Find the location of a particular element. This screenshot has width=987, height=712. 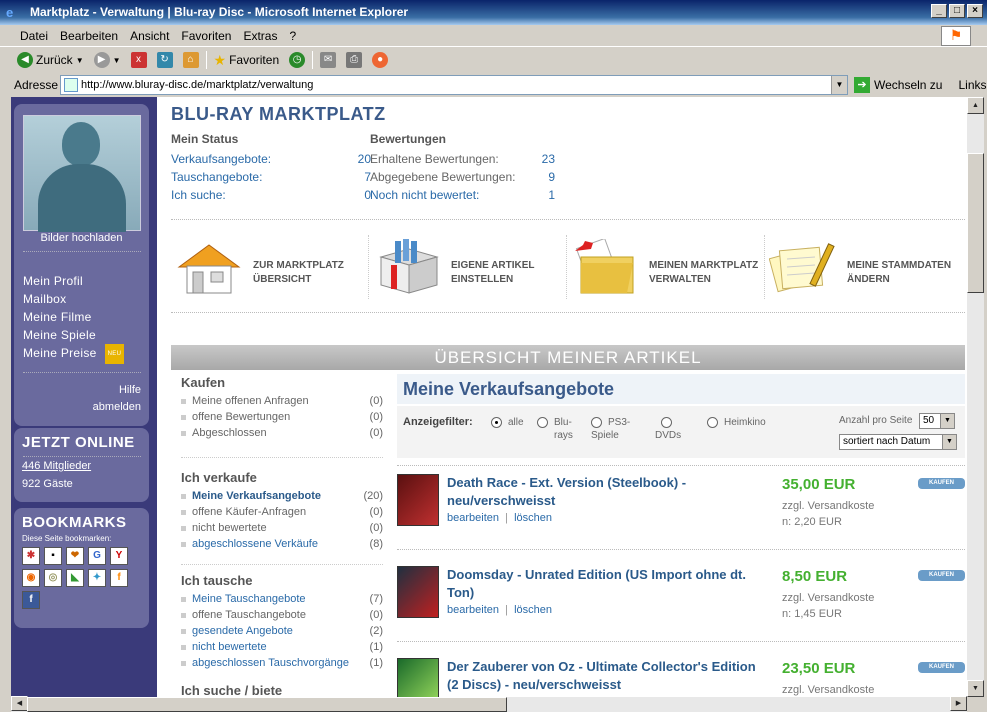

messenger-button: ● is located at coordinates (380, 60).